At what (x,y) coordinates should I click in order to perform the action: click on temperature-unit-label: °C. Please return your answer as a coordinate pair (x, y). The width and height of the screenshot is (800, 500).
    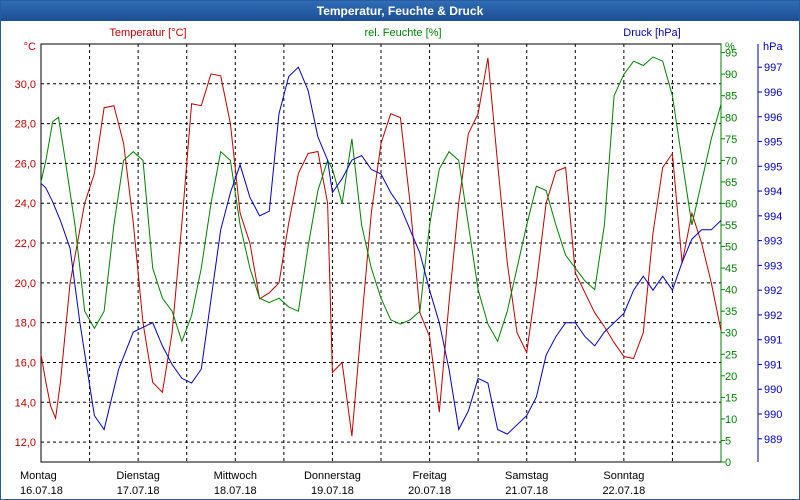
    Looking at the image, I should click on (30, 47).